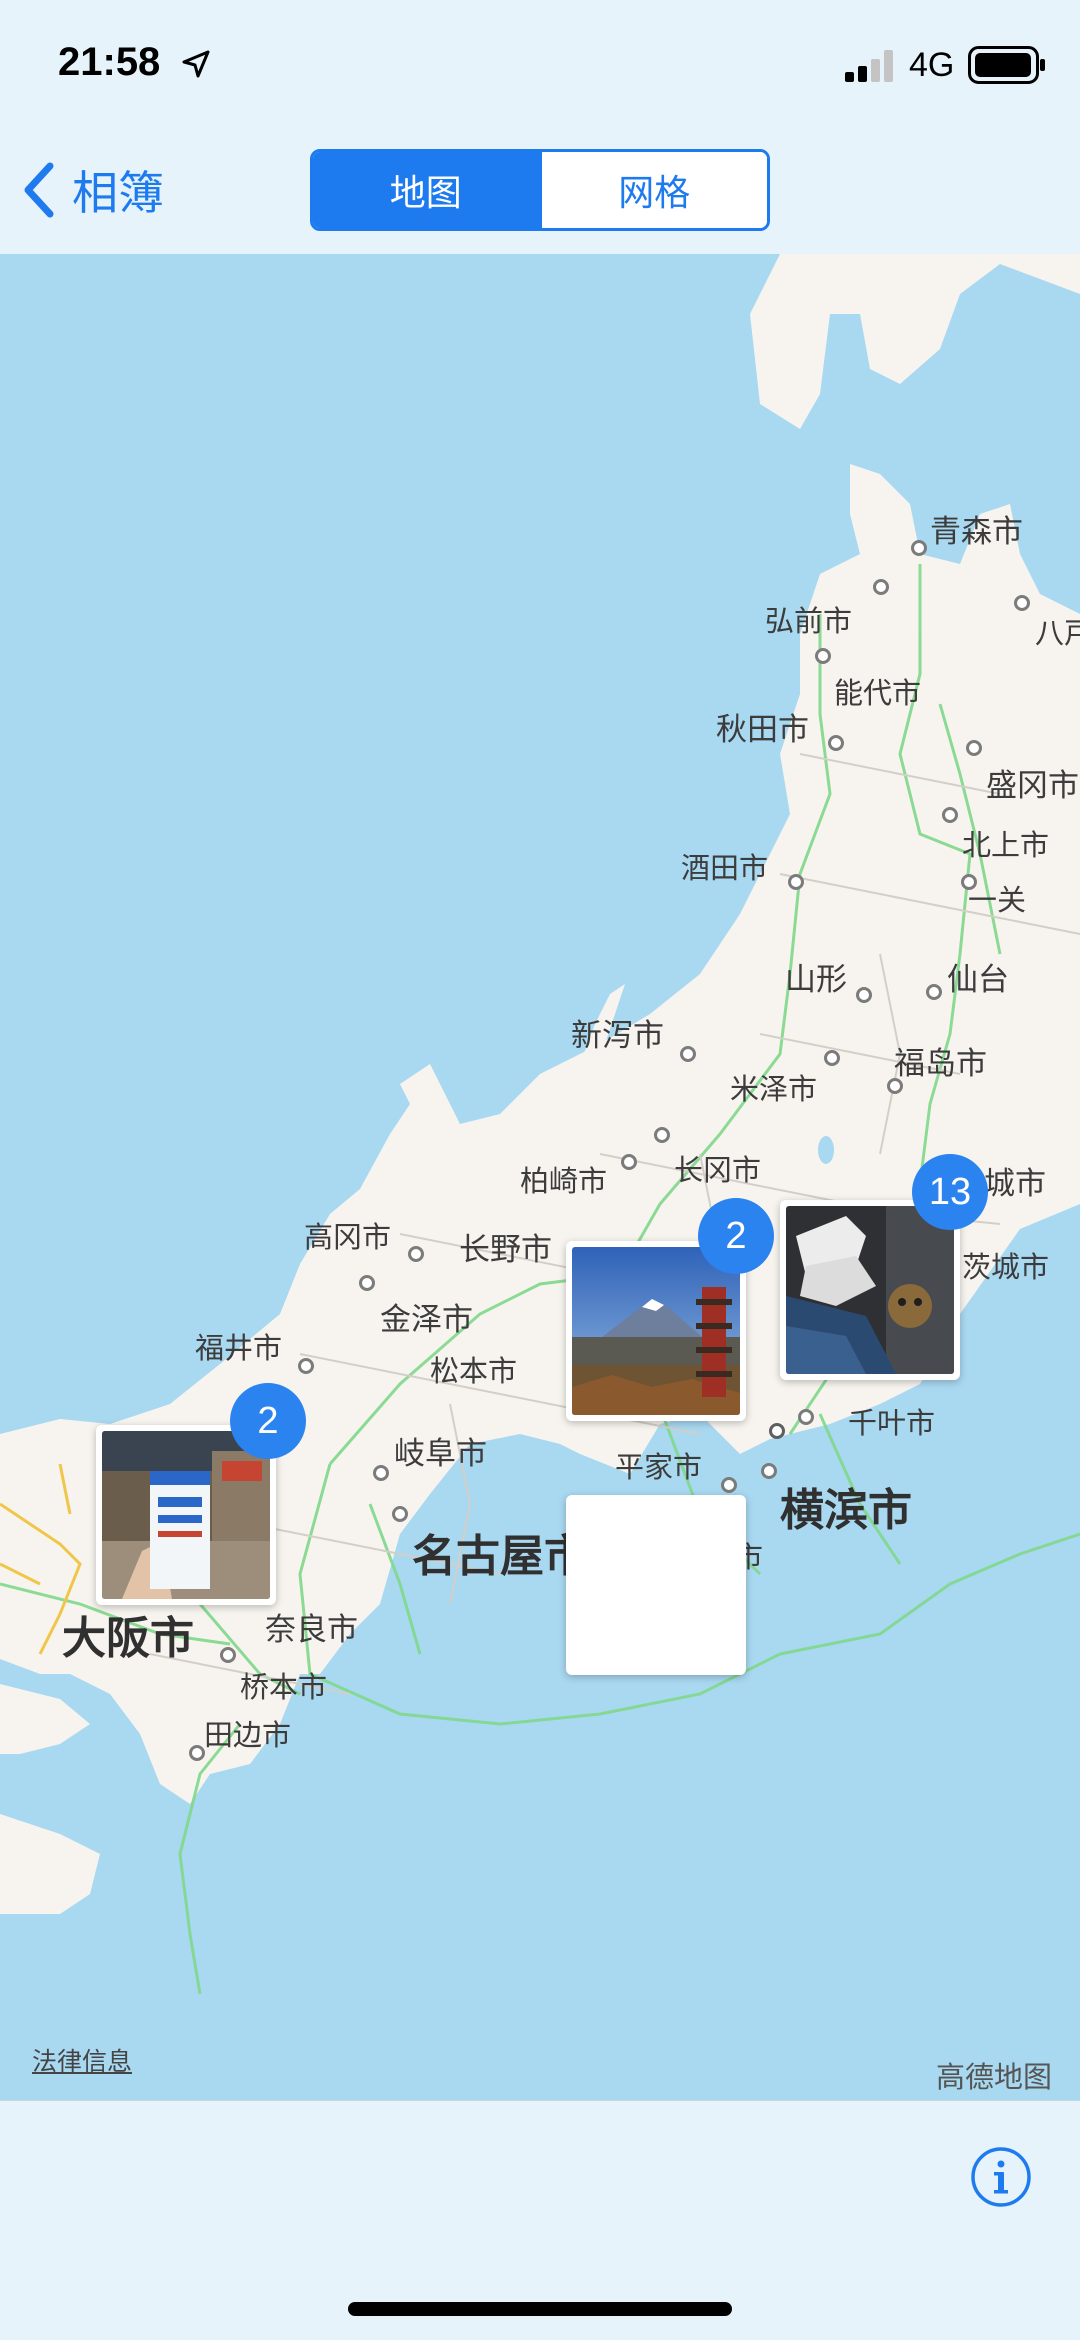 This screenshot has width=1080, height=2340. Describe the element at coordinates (978, 979) in the screenshot. I see `map-label: 仙台` at that location.